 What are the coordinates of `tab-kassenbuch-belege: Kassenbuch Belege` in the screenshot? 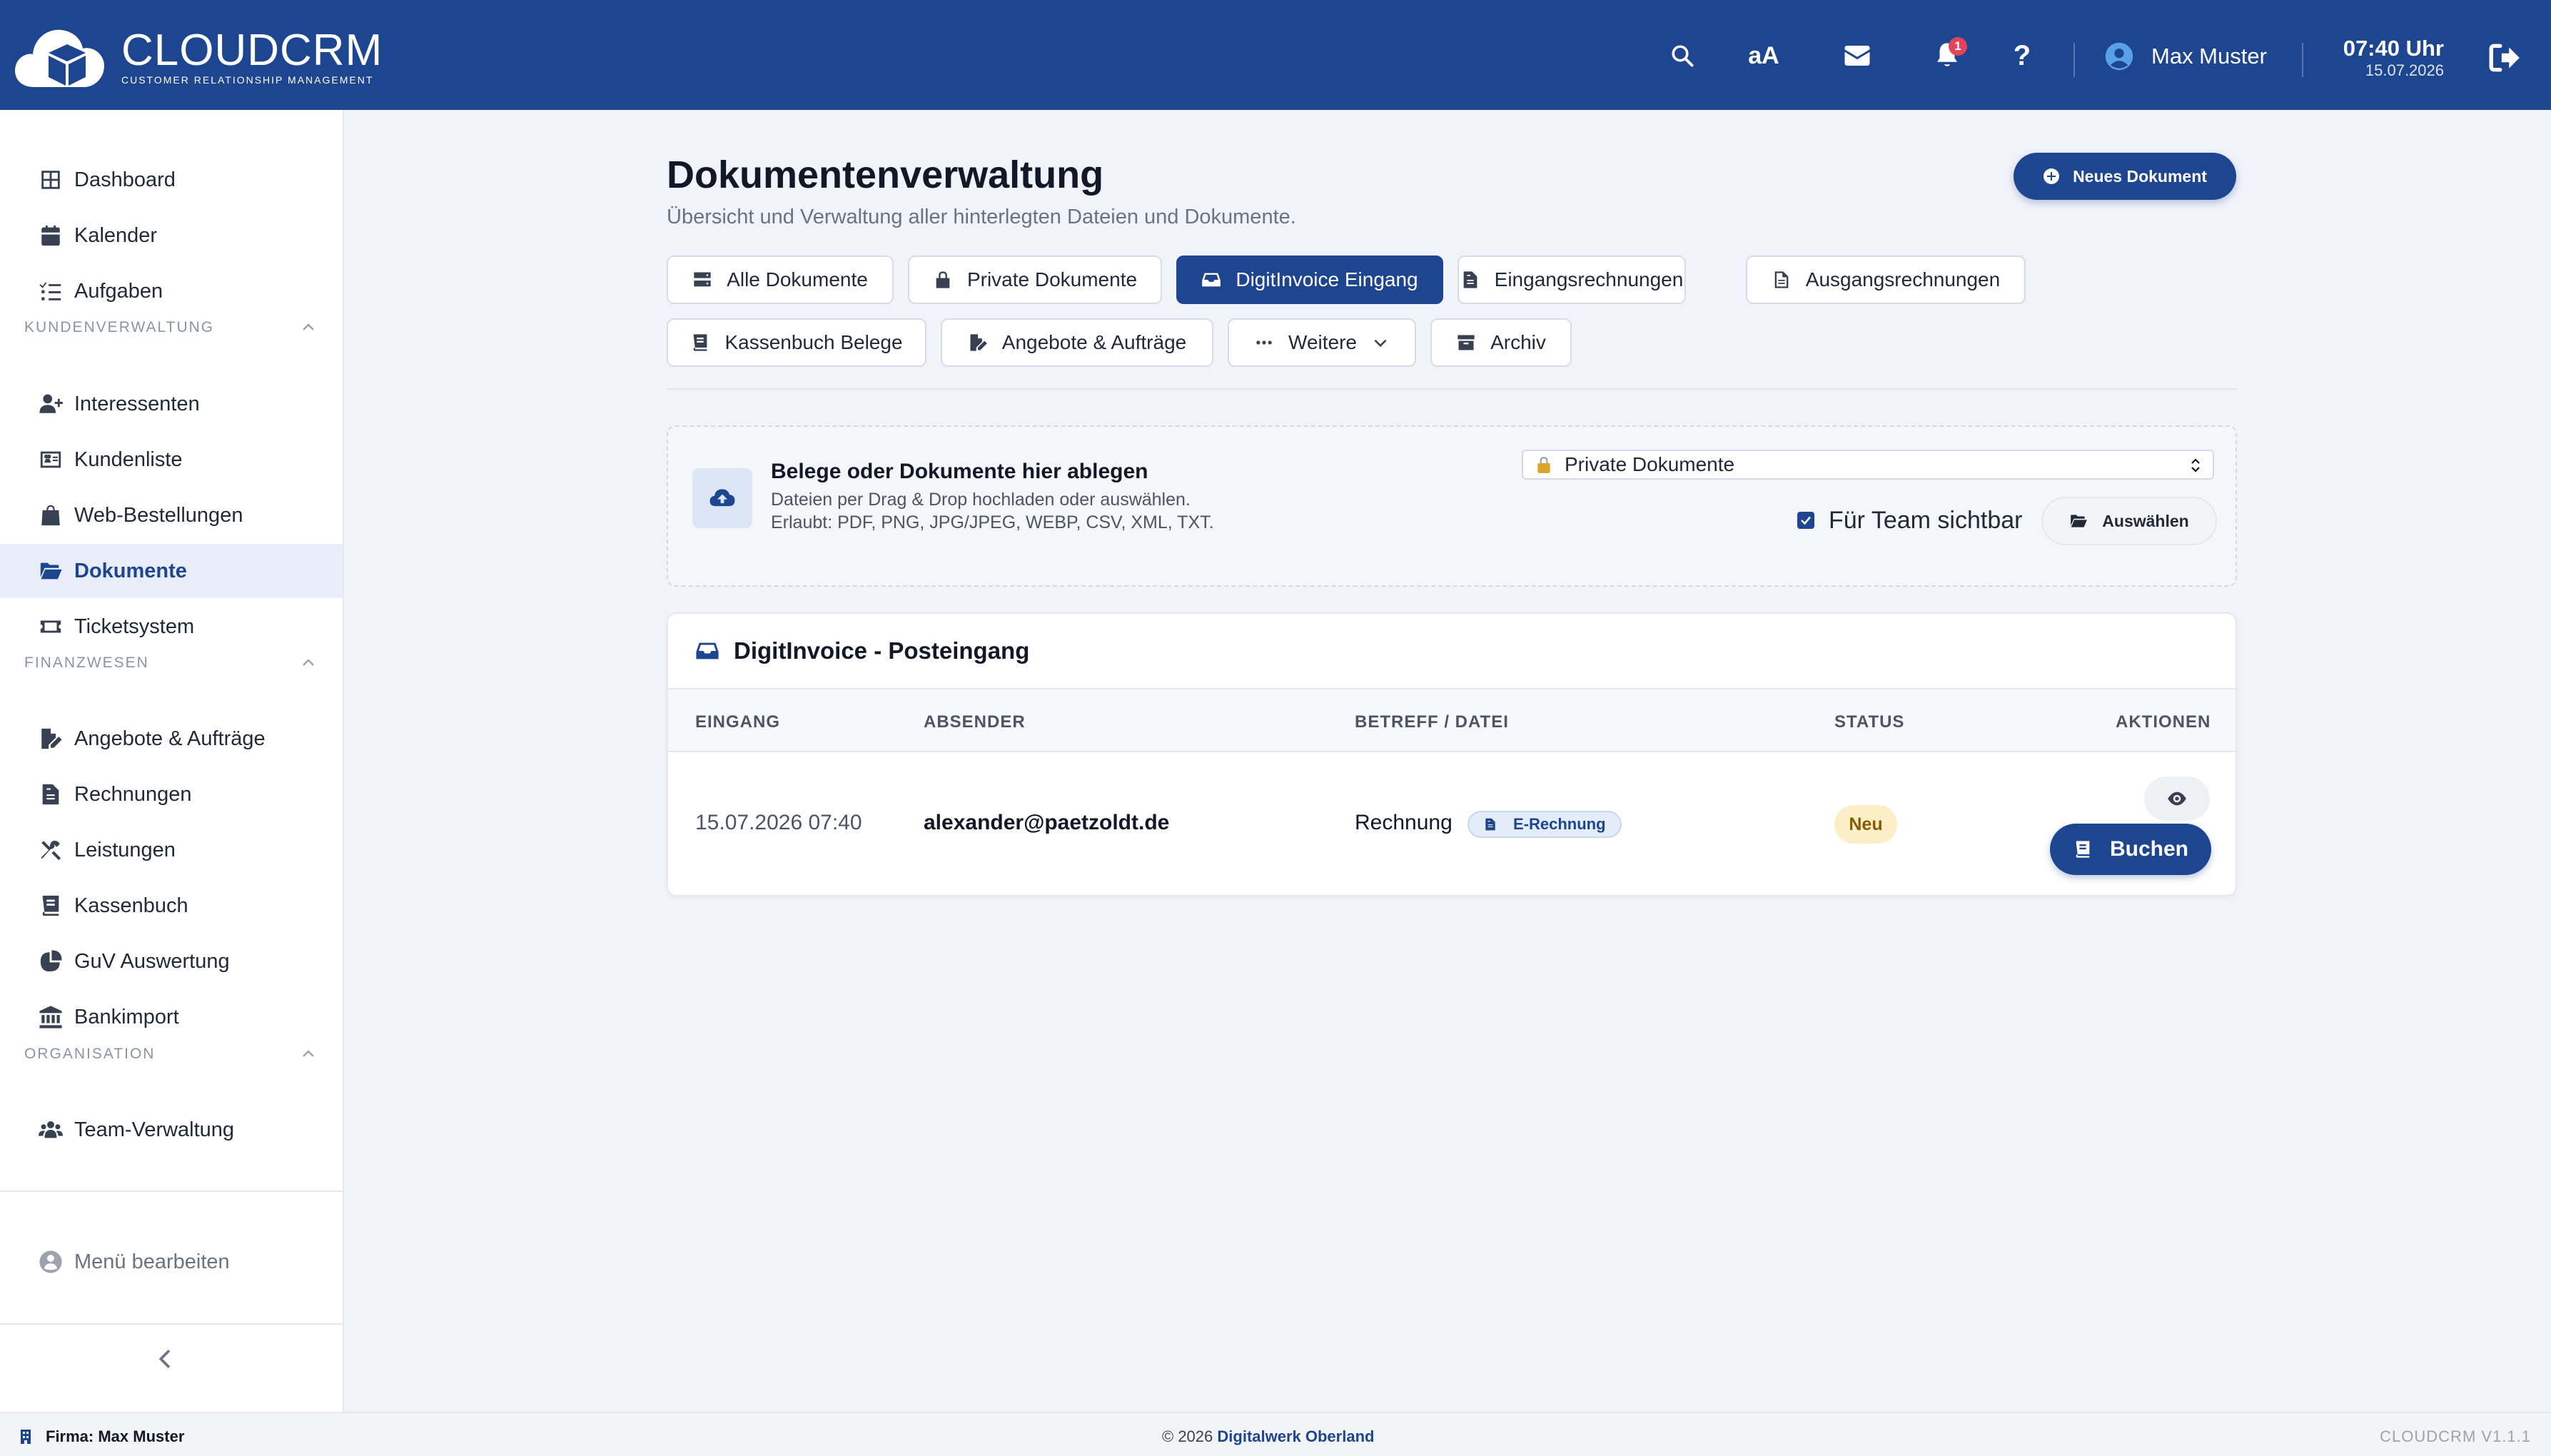 It's located at (796, 342).